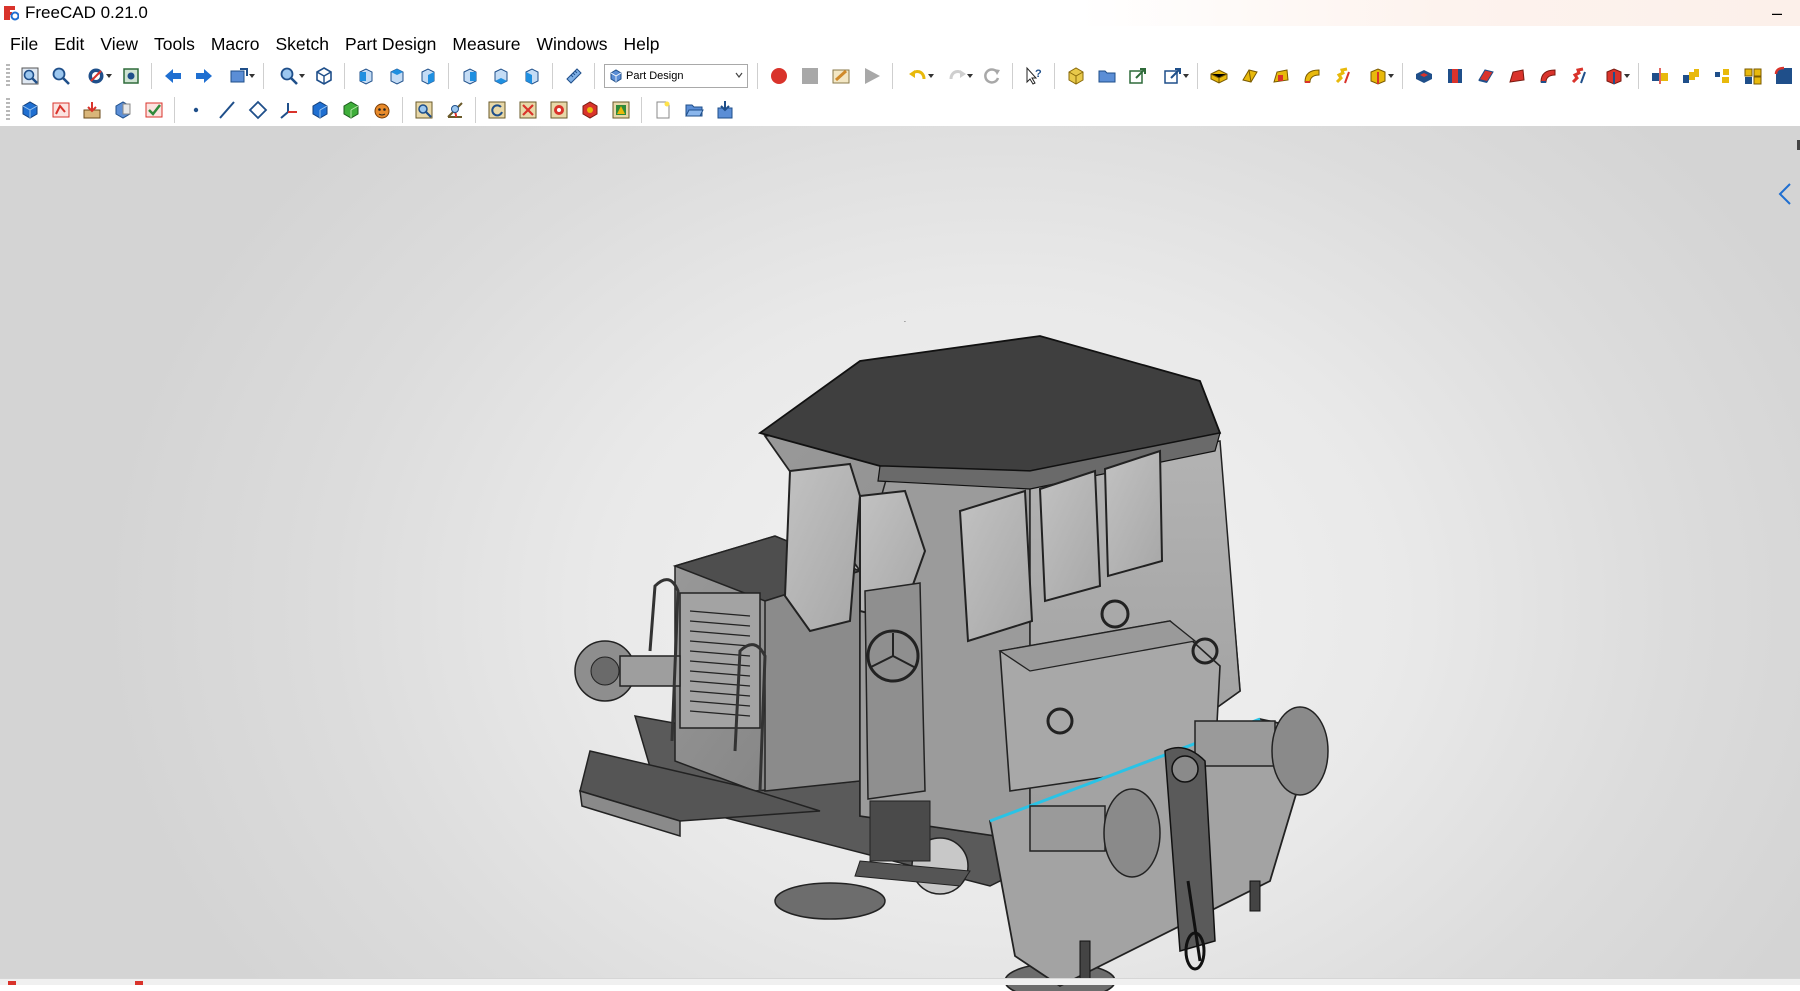 The image size is (1800, 991). I want to click on main-toolbar: Part Design ?, so click(899, 76).